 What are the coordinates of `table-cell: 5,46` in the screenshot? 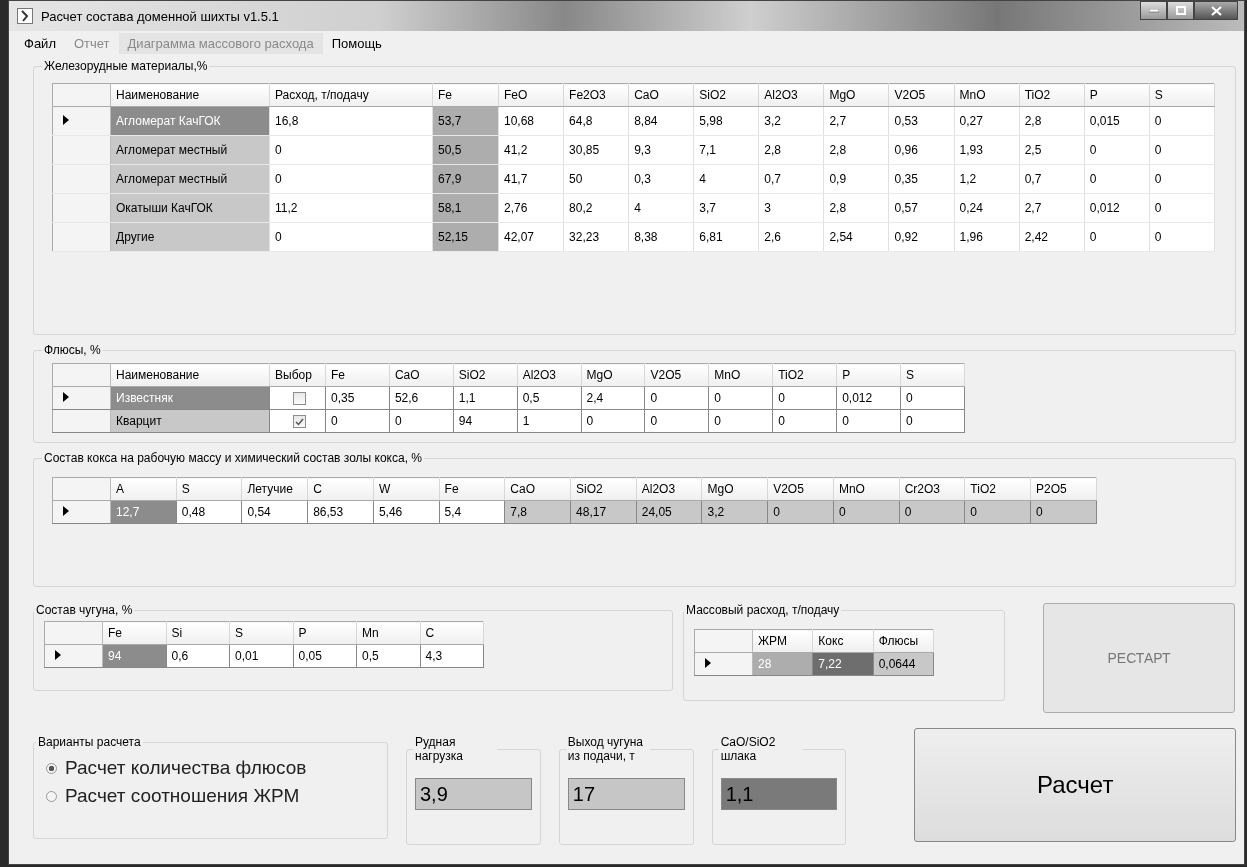 It's located at (406, 512).